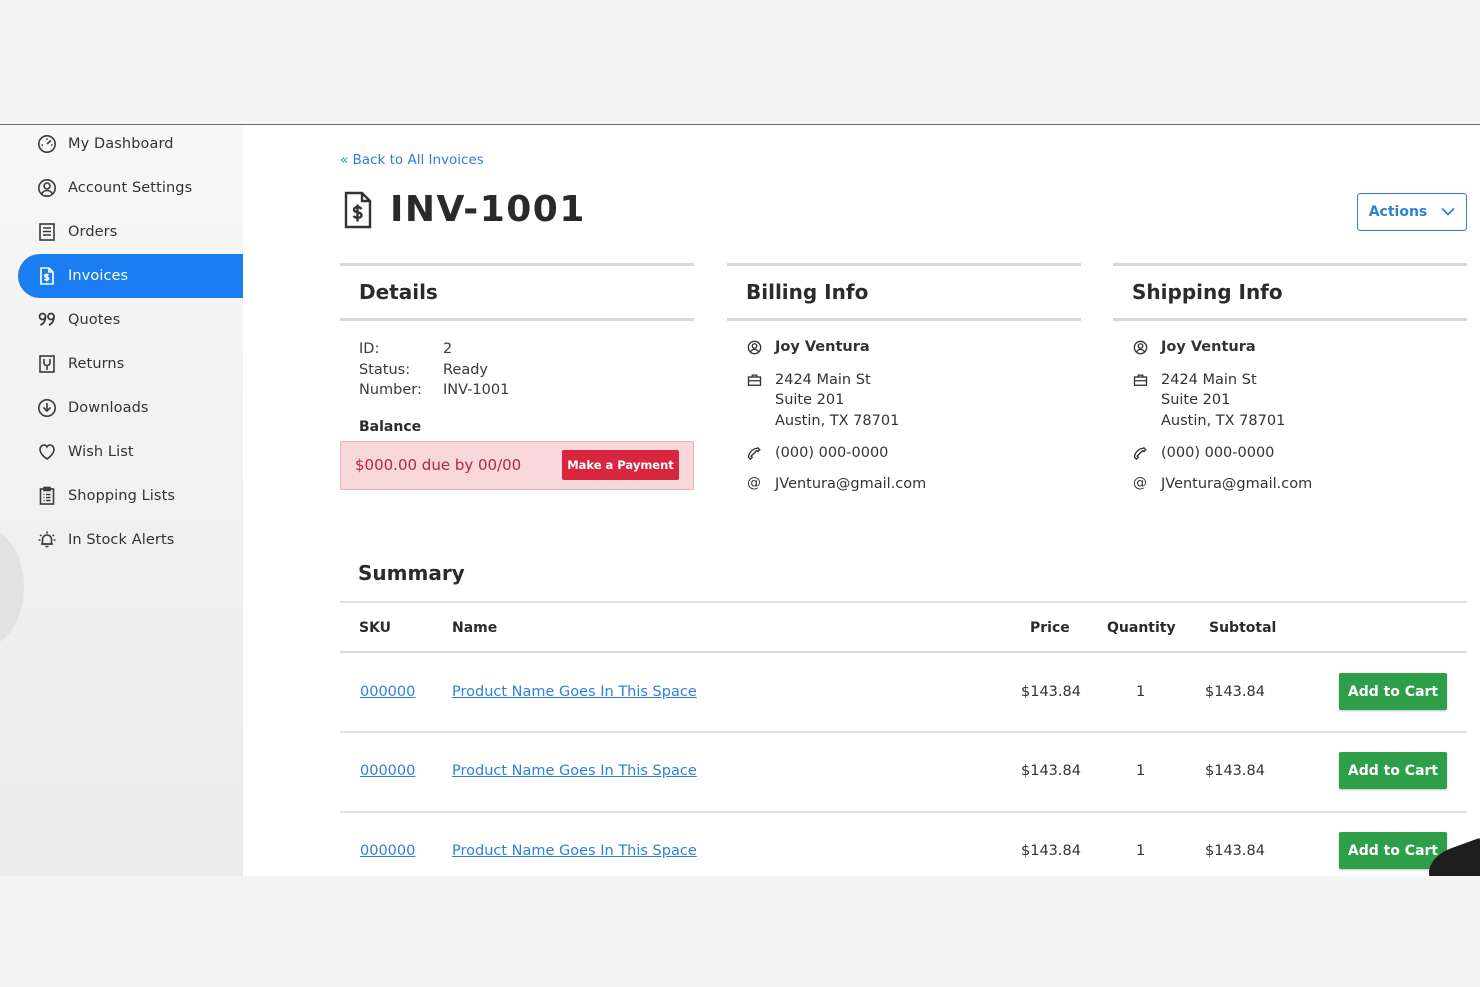 Image resolution: width=1480 pixels, height=987 pixels. I want to click on sidebar-item-label: Shopping Lists, so click(122, 496).